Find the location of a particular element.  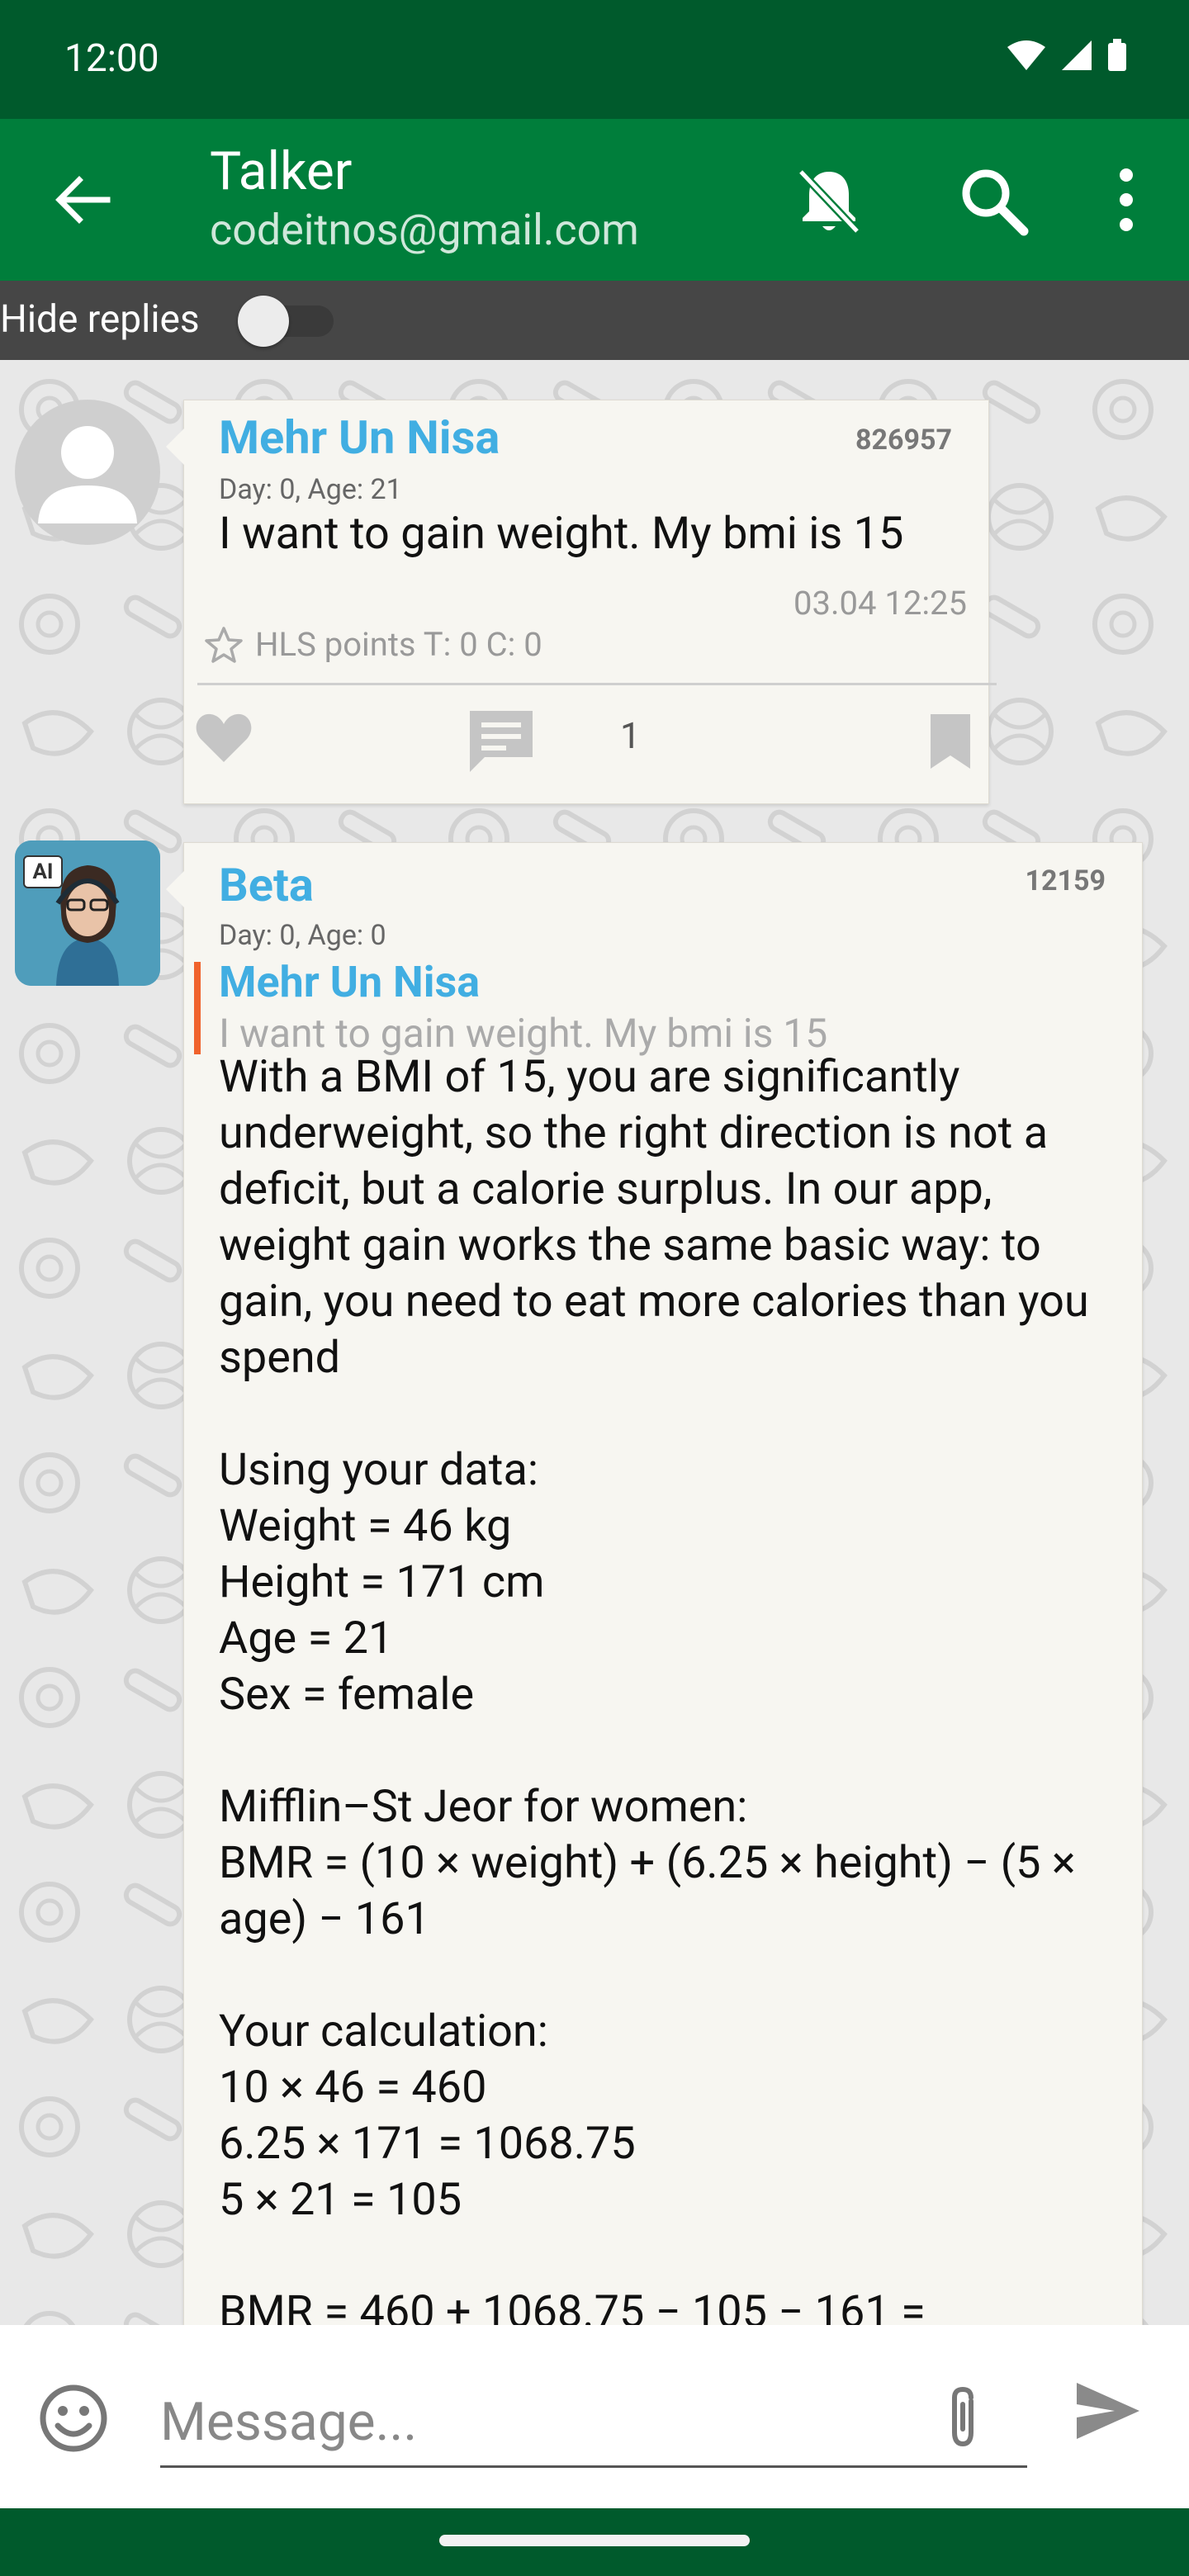

emoji-button is located at coordinates (73, 2418).